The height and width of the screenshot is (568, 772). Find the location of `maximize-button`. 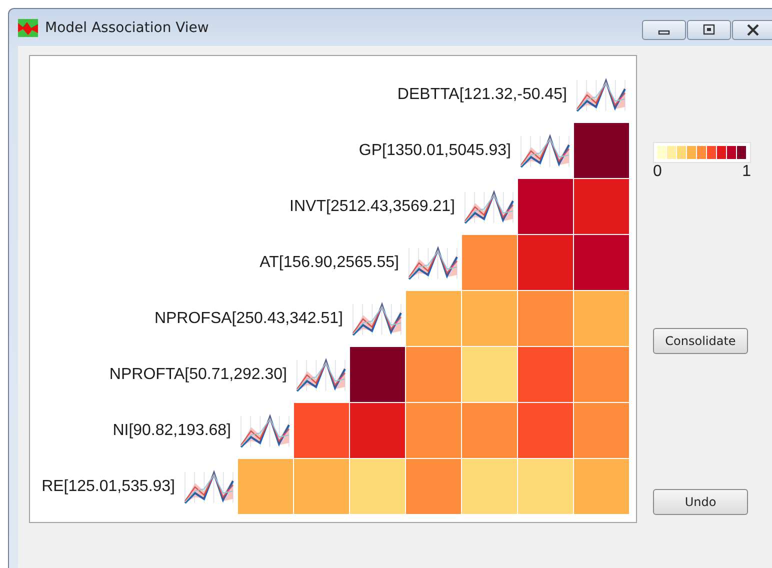

maximize-button is located at coordinates (709, 30).